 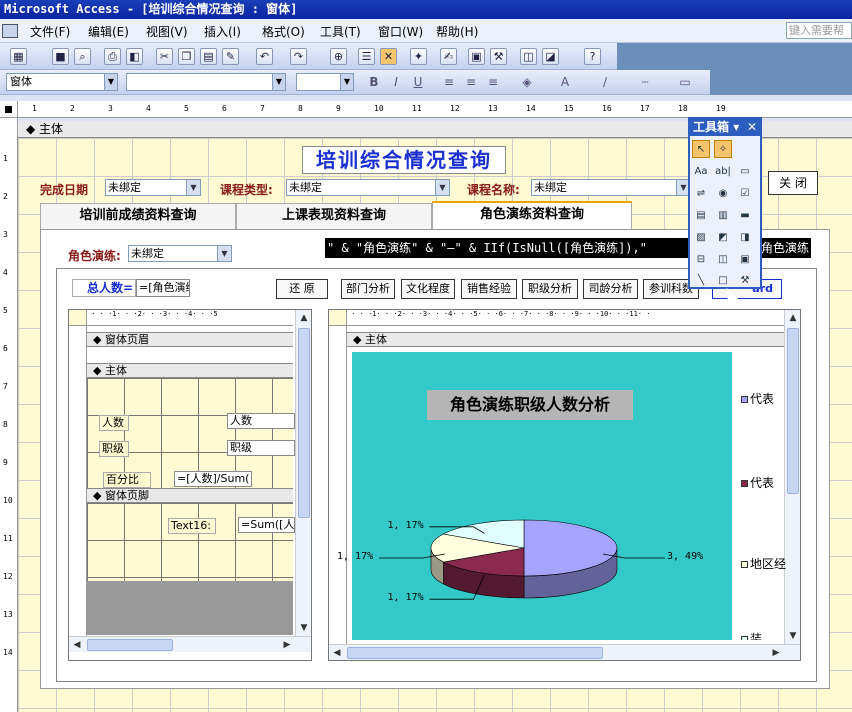 What do you see at coordinates (60, 56) in the screenshot?
I see `save-icon: ■` at bounding box center [60, 56].